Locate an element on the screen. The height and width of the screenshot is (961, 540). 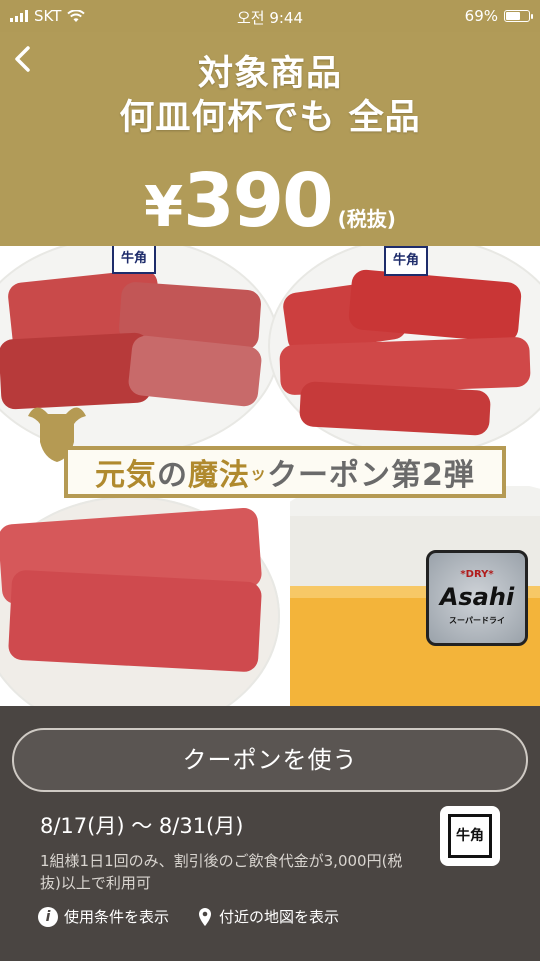
asahi-can: *DRY* Asahi スーパードライ is located at coordinates (477, 598).